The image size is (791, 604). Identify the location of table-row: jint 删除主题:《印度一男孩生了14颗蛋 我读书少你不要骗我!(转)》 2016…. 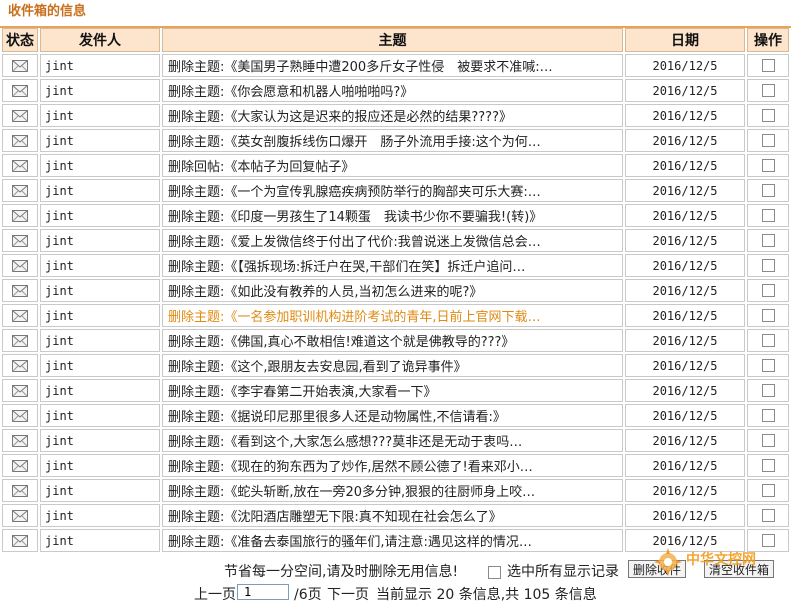
(395, 215).